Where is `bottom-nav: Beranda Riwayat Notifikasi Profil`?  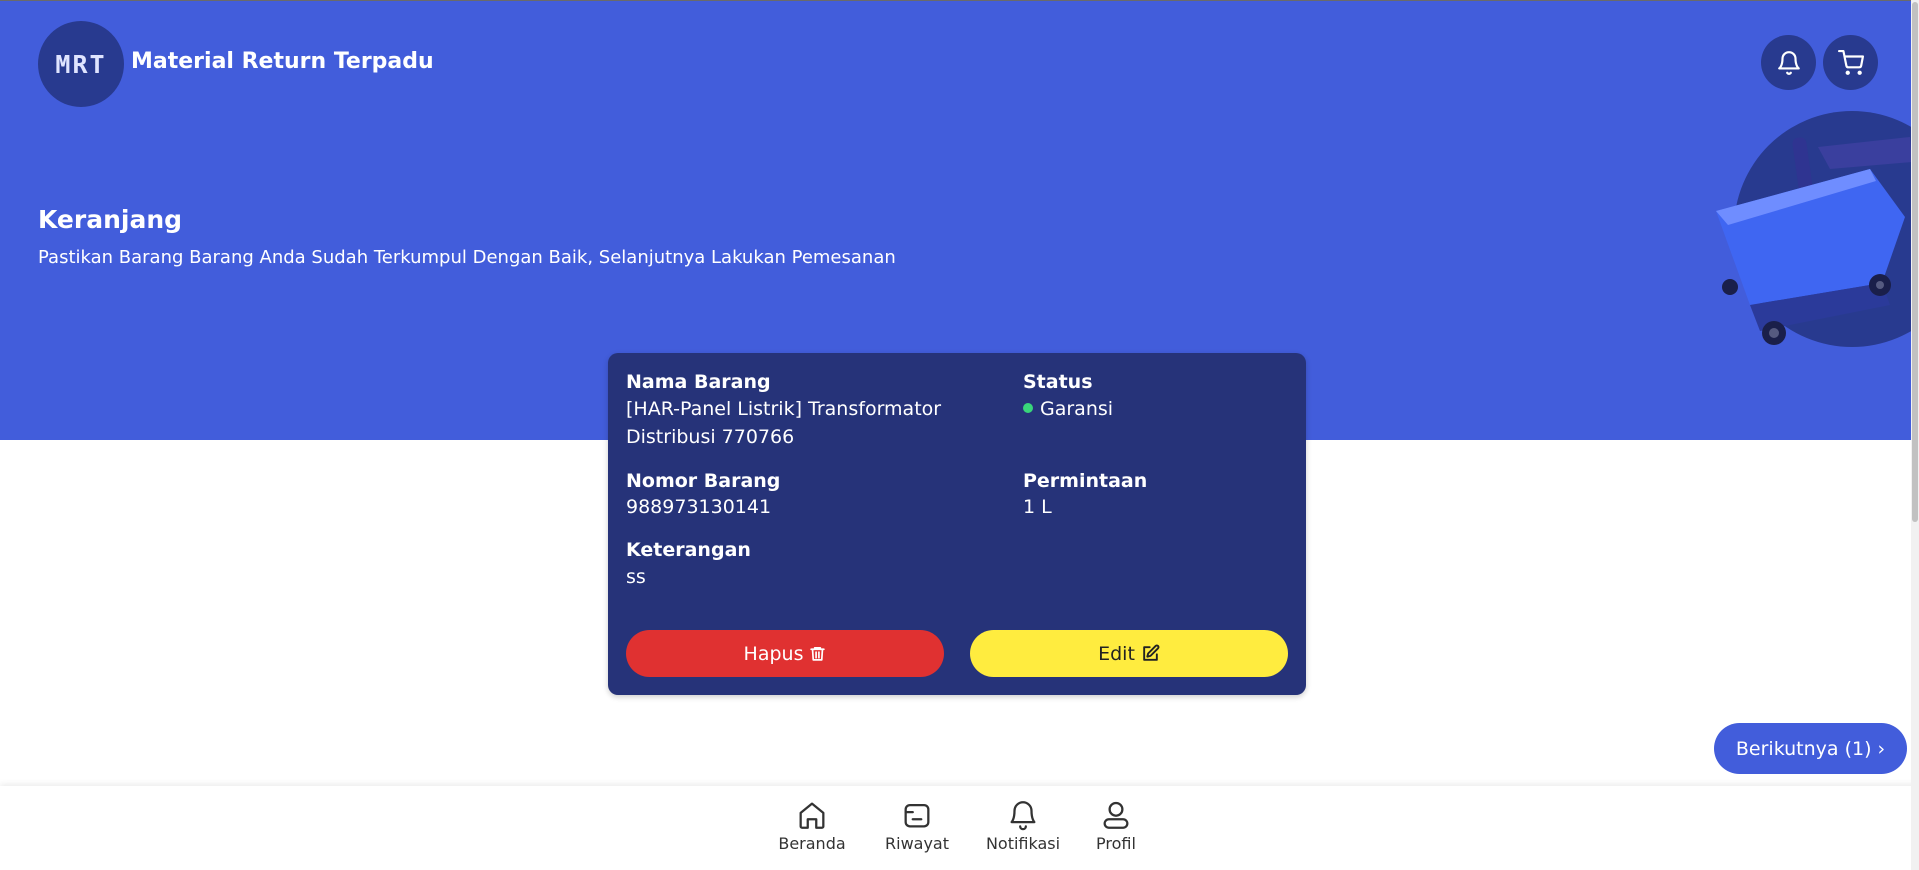
bottom-nav: Beranda Riwayat Notifikasi Profil is located at coordinates (959, 828).